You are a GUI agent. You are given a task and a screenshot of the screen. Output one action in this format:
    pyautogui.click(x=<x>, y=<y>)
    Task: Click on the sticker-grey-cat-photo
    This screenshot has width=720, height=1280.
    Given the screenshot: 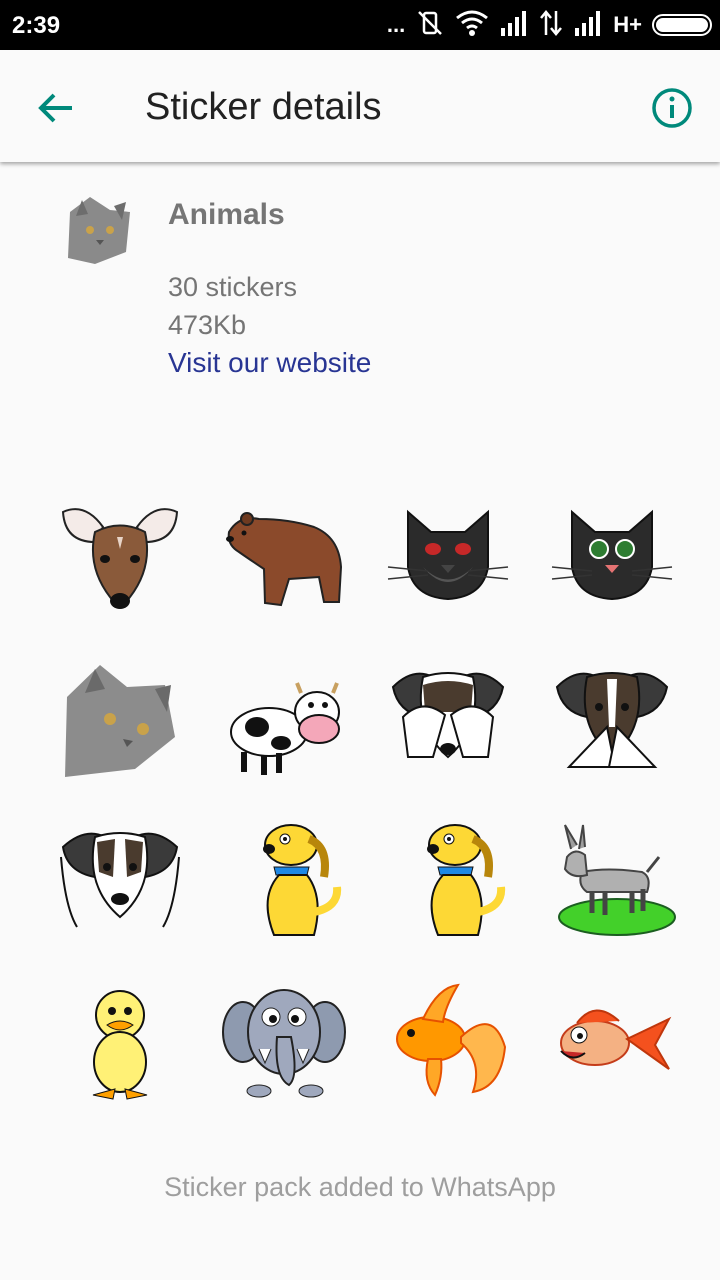 What is the action you would take?
    pyautogui.click(x=120, y=722)
    